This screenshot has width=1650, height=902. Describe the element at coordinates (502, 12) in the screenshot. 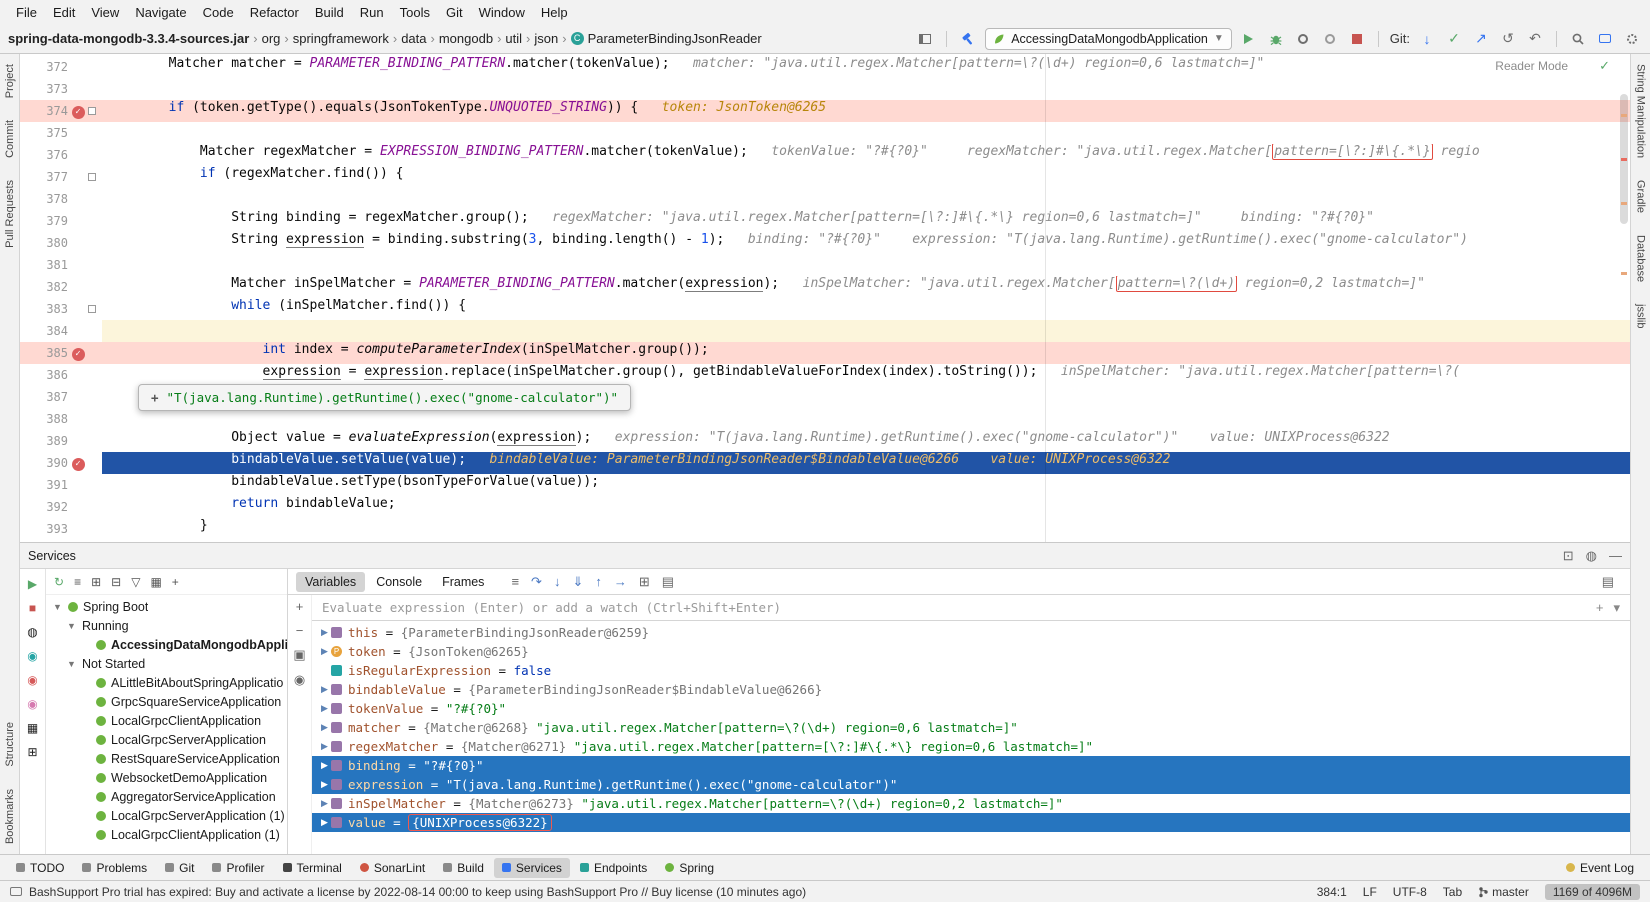

I see `menu-window: Window` at that location.